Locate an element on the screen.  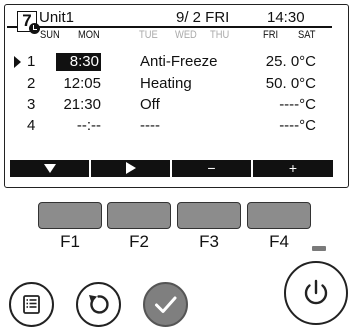
weekday-sat: SAT is located at coordinates (307, 35).